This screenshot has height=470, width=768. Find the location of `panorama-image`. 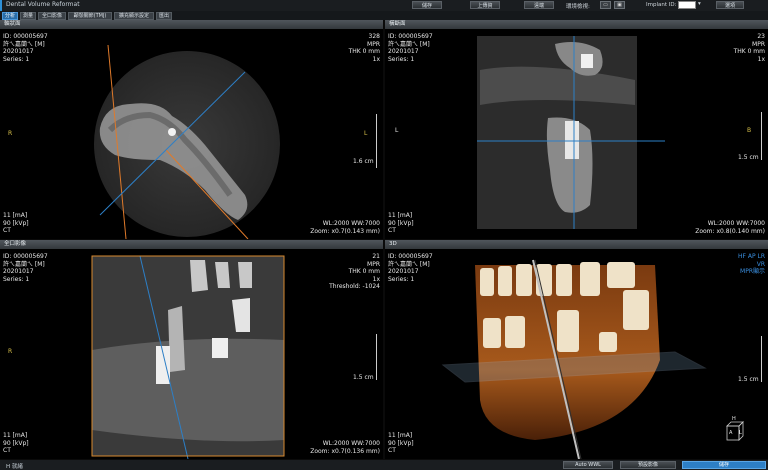

panorama-image is located at coordinates (188, 357).